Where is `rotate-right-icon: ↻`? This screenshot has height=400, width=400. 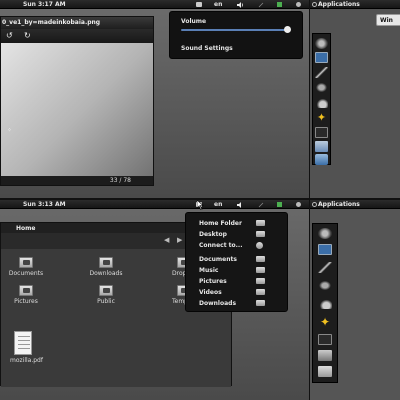 rotate-right-icon: ↻ is located at coordinates (28, 36).